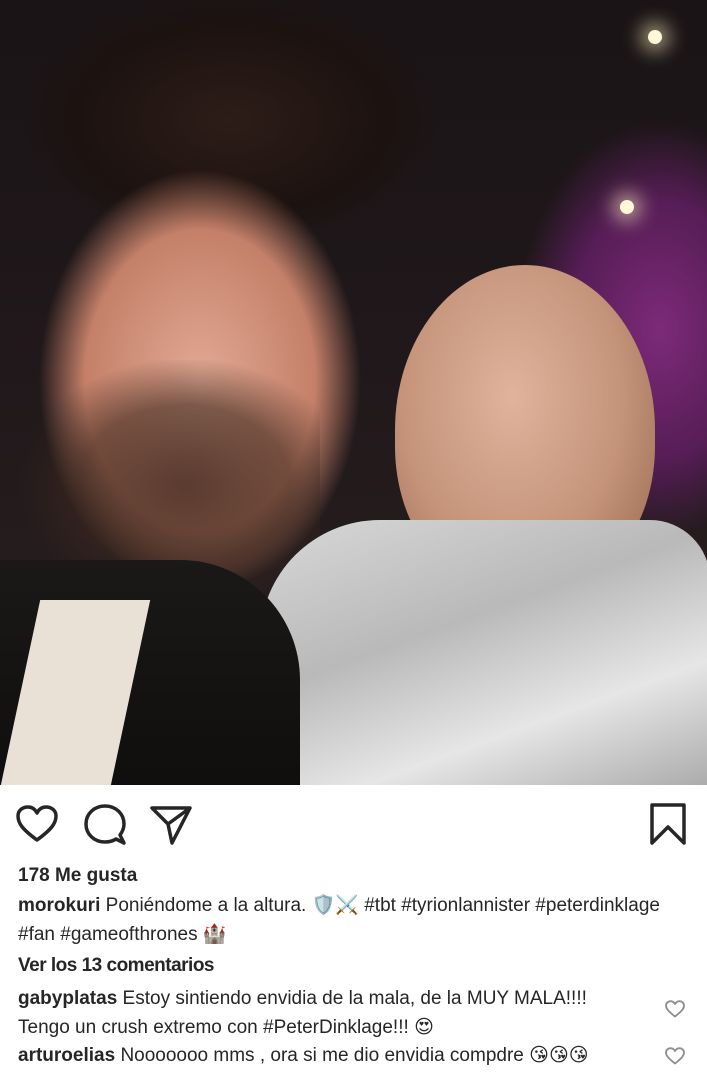 The image size is (707, 1078). Describe the element at coordinates (66, 1055) in the screenshot. I see `comment-username: arturoelias` at that location.